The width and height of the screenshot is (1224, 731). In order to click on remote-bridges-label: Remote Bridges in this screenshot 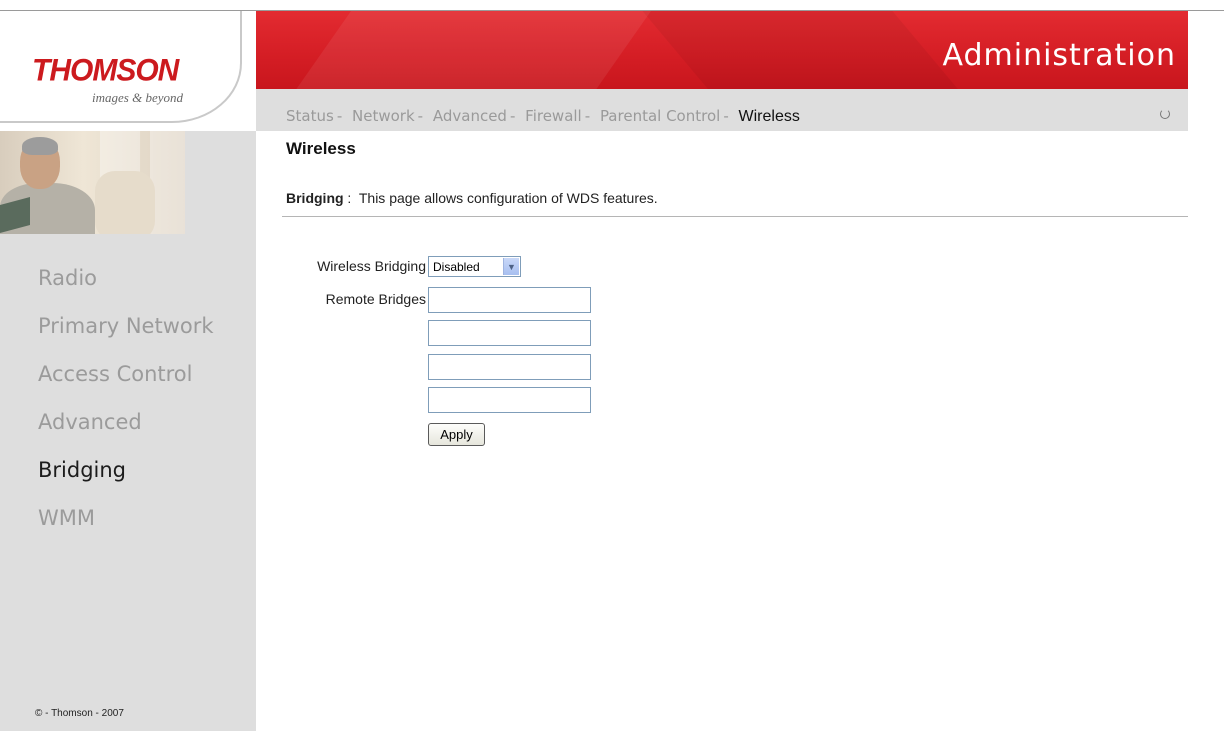, I will do `click(375, 299)`.